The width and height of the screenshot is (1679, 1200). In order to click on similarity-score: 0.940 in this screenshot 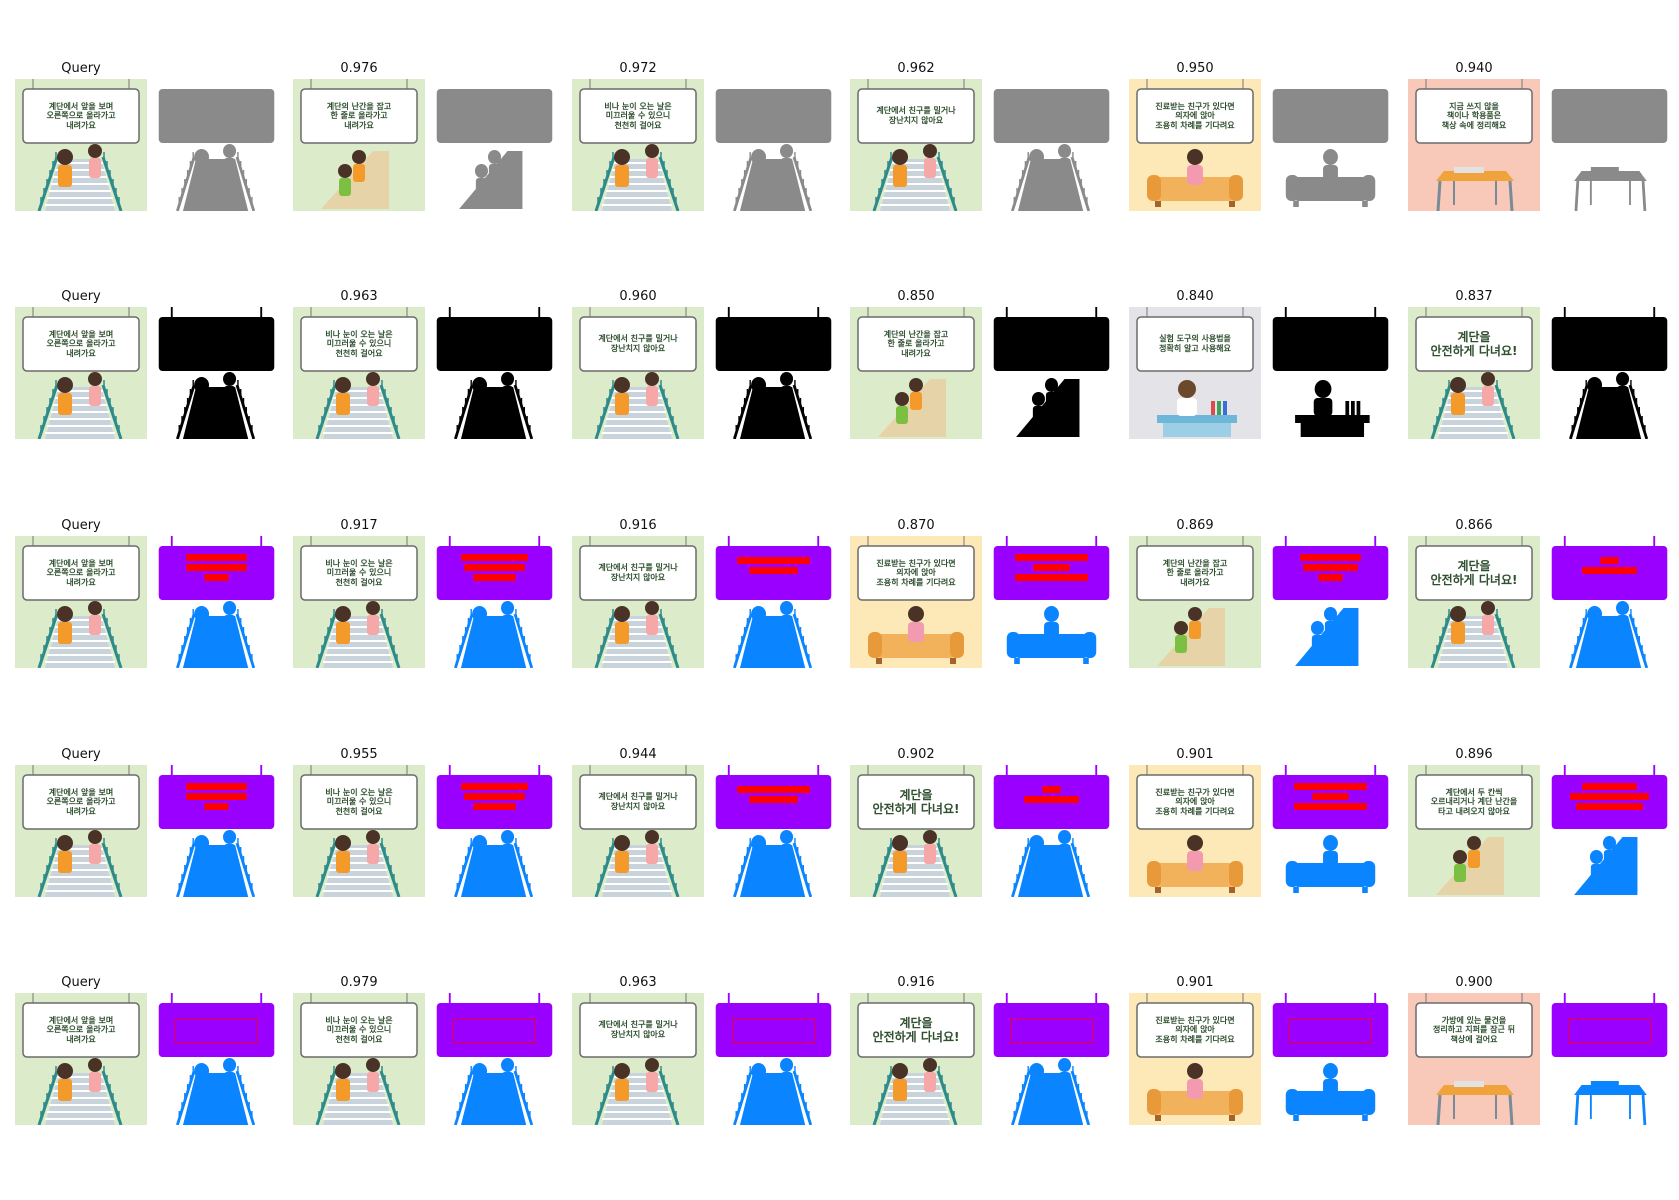, I will do `click(1474, 68)`.